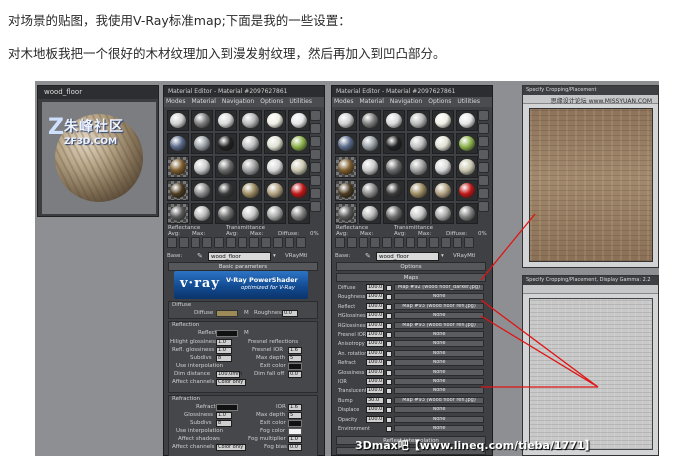 This screenshot has width=684, height=456. I want to click on eyedropper-icon: ✎, so click(200, 256).